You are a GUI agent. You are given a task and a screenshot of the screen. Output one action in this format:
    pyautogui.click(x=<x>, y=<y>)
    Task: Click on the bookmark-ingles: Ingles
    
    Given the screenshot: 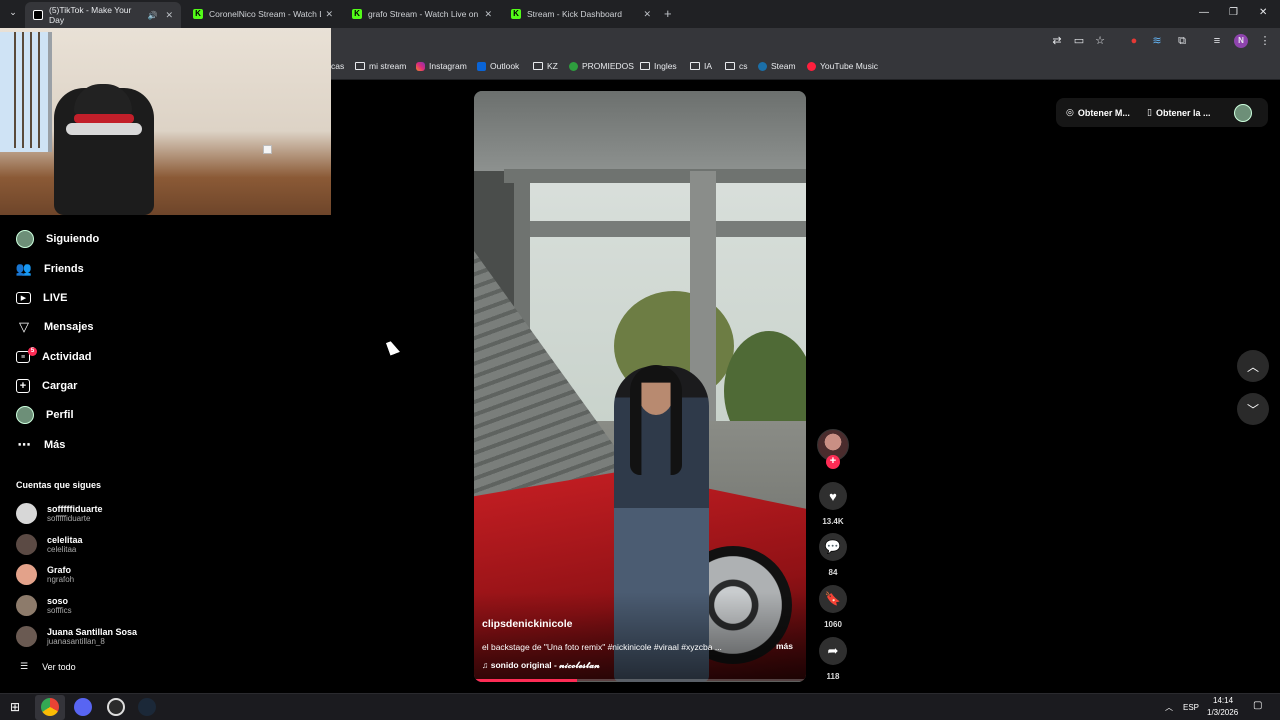 What is the action you would take?
    pyautogui.click(x=658, y=66)
    